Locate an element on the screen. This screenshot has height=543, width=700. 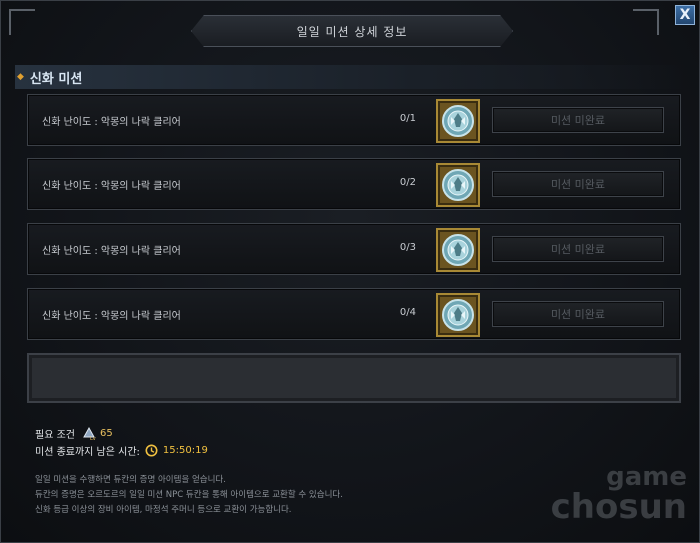
mission-progress: 0/1 is located at coordinates (407, 118).